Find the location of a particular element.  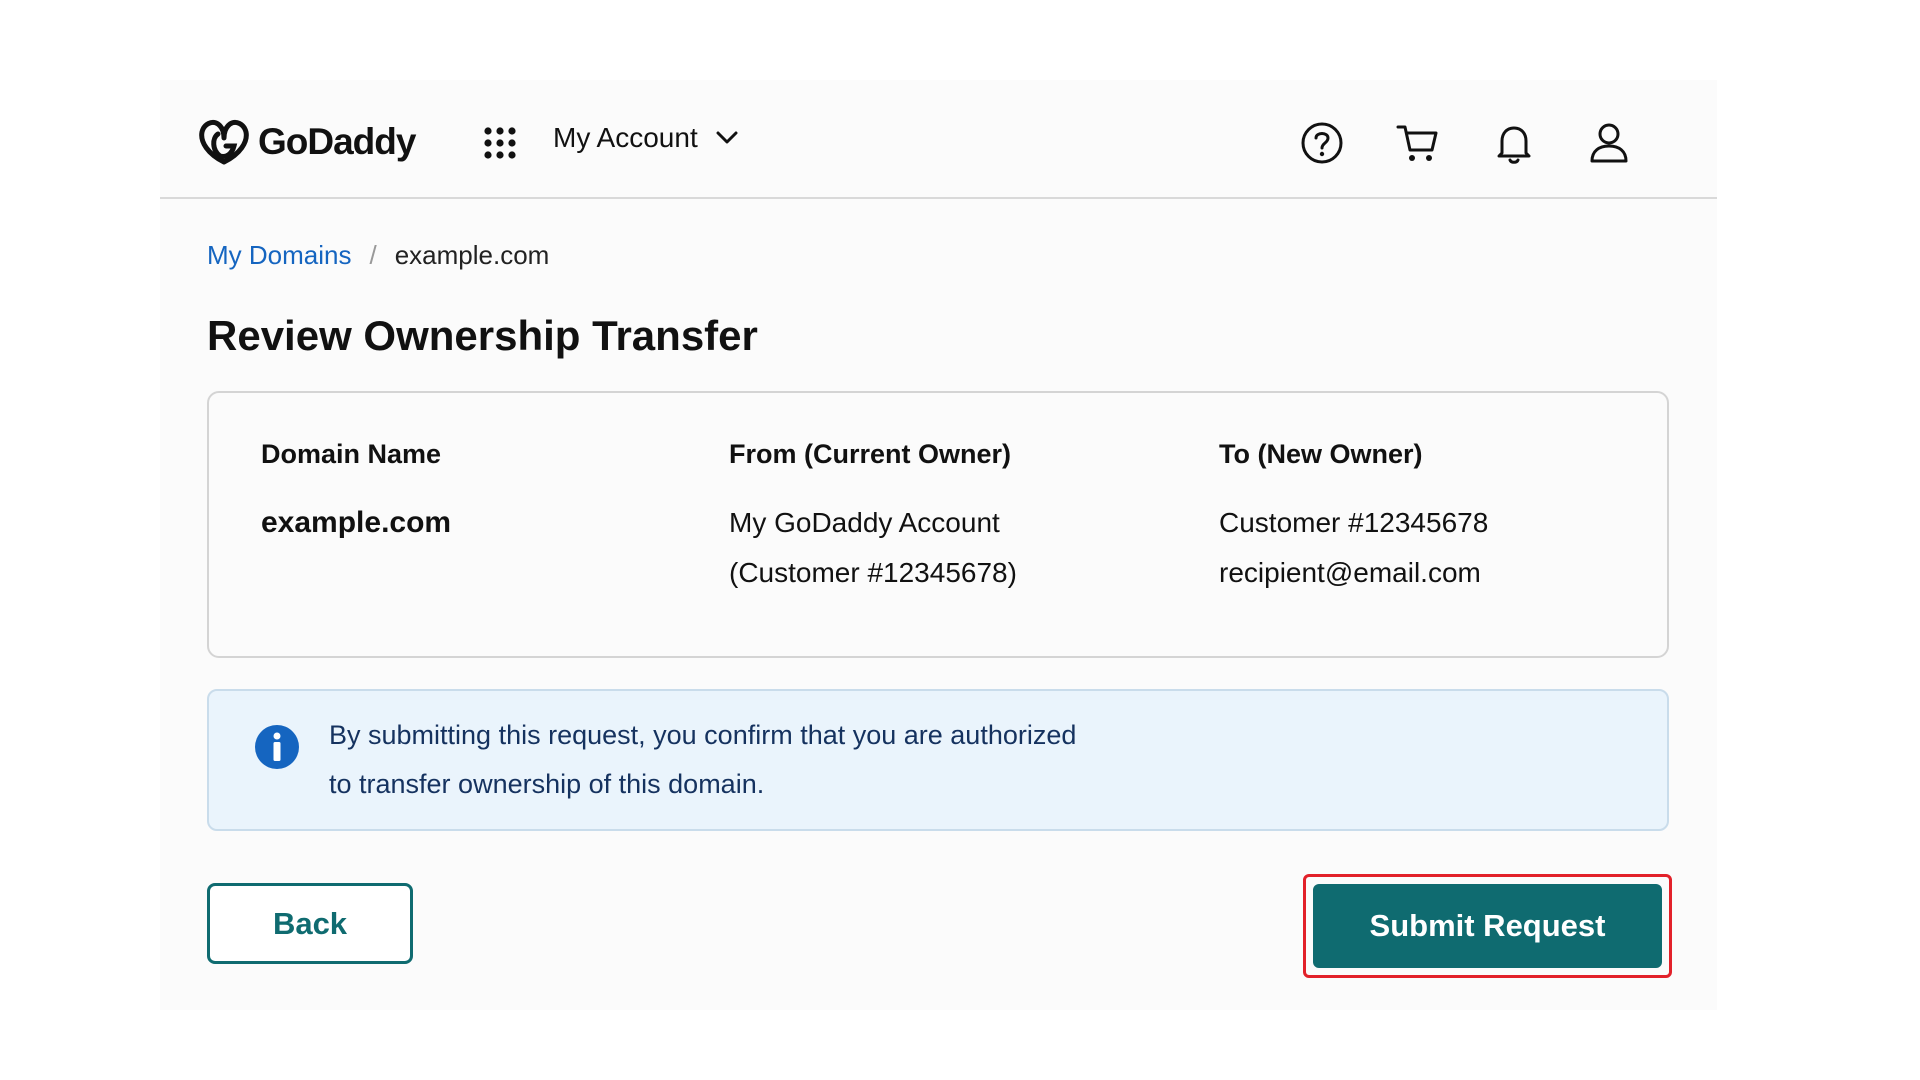

info-icon is located at coordinates (277, 747).